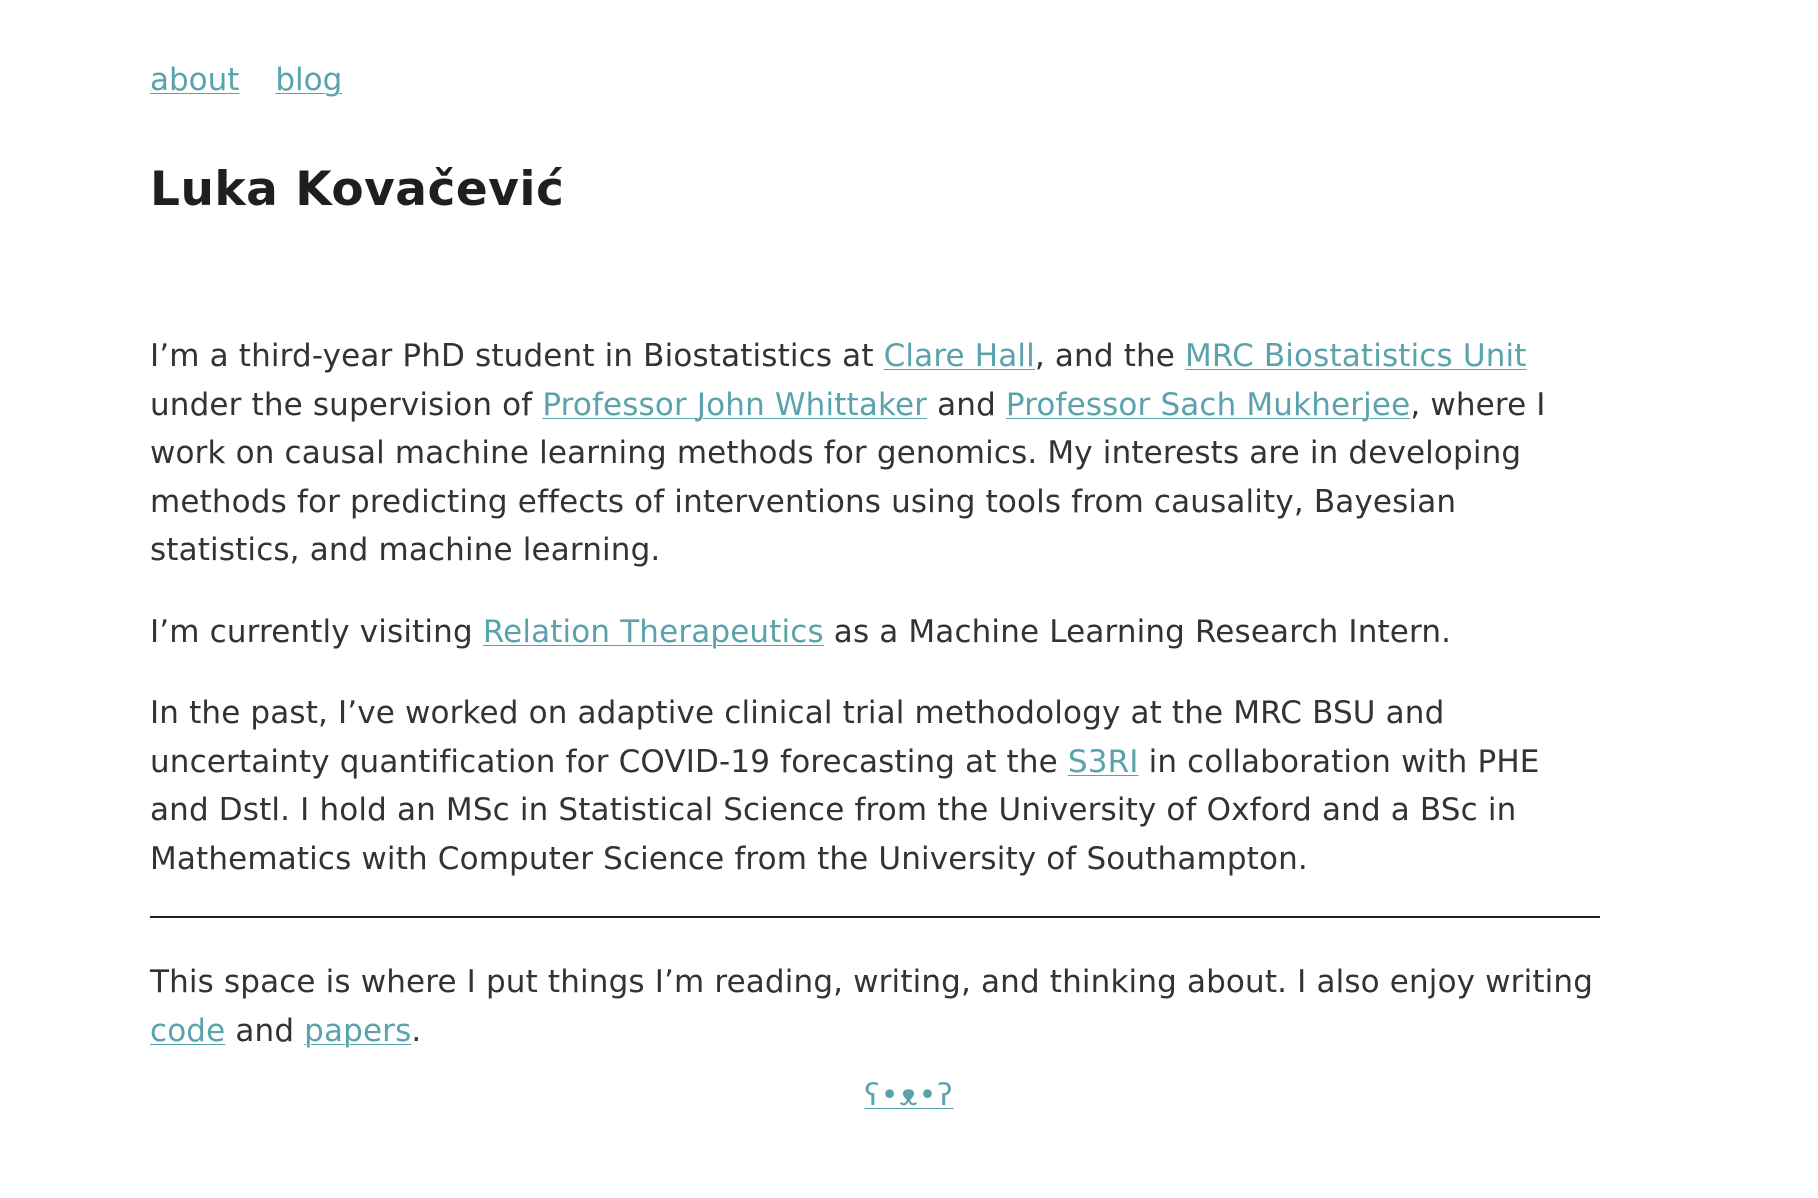  What do you see at coordinates (653, 632) in the screenshot?
I see `relation-therapeutics-link: Relation Therapeutics` at bounding box center [653, 632].